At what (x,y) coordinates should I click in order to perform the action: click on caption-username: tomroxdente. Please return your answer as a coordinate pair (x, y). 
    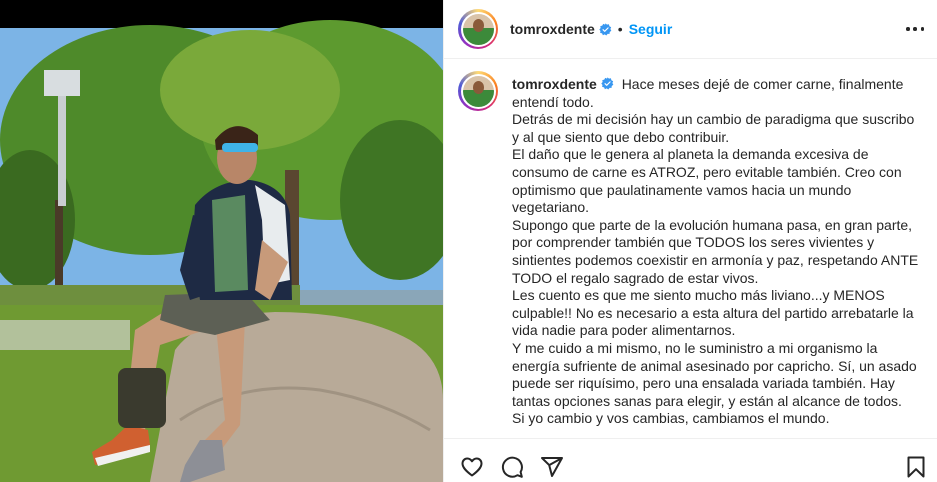
    Looking at the image, I should click on (554, 84).